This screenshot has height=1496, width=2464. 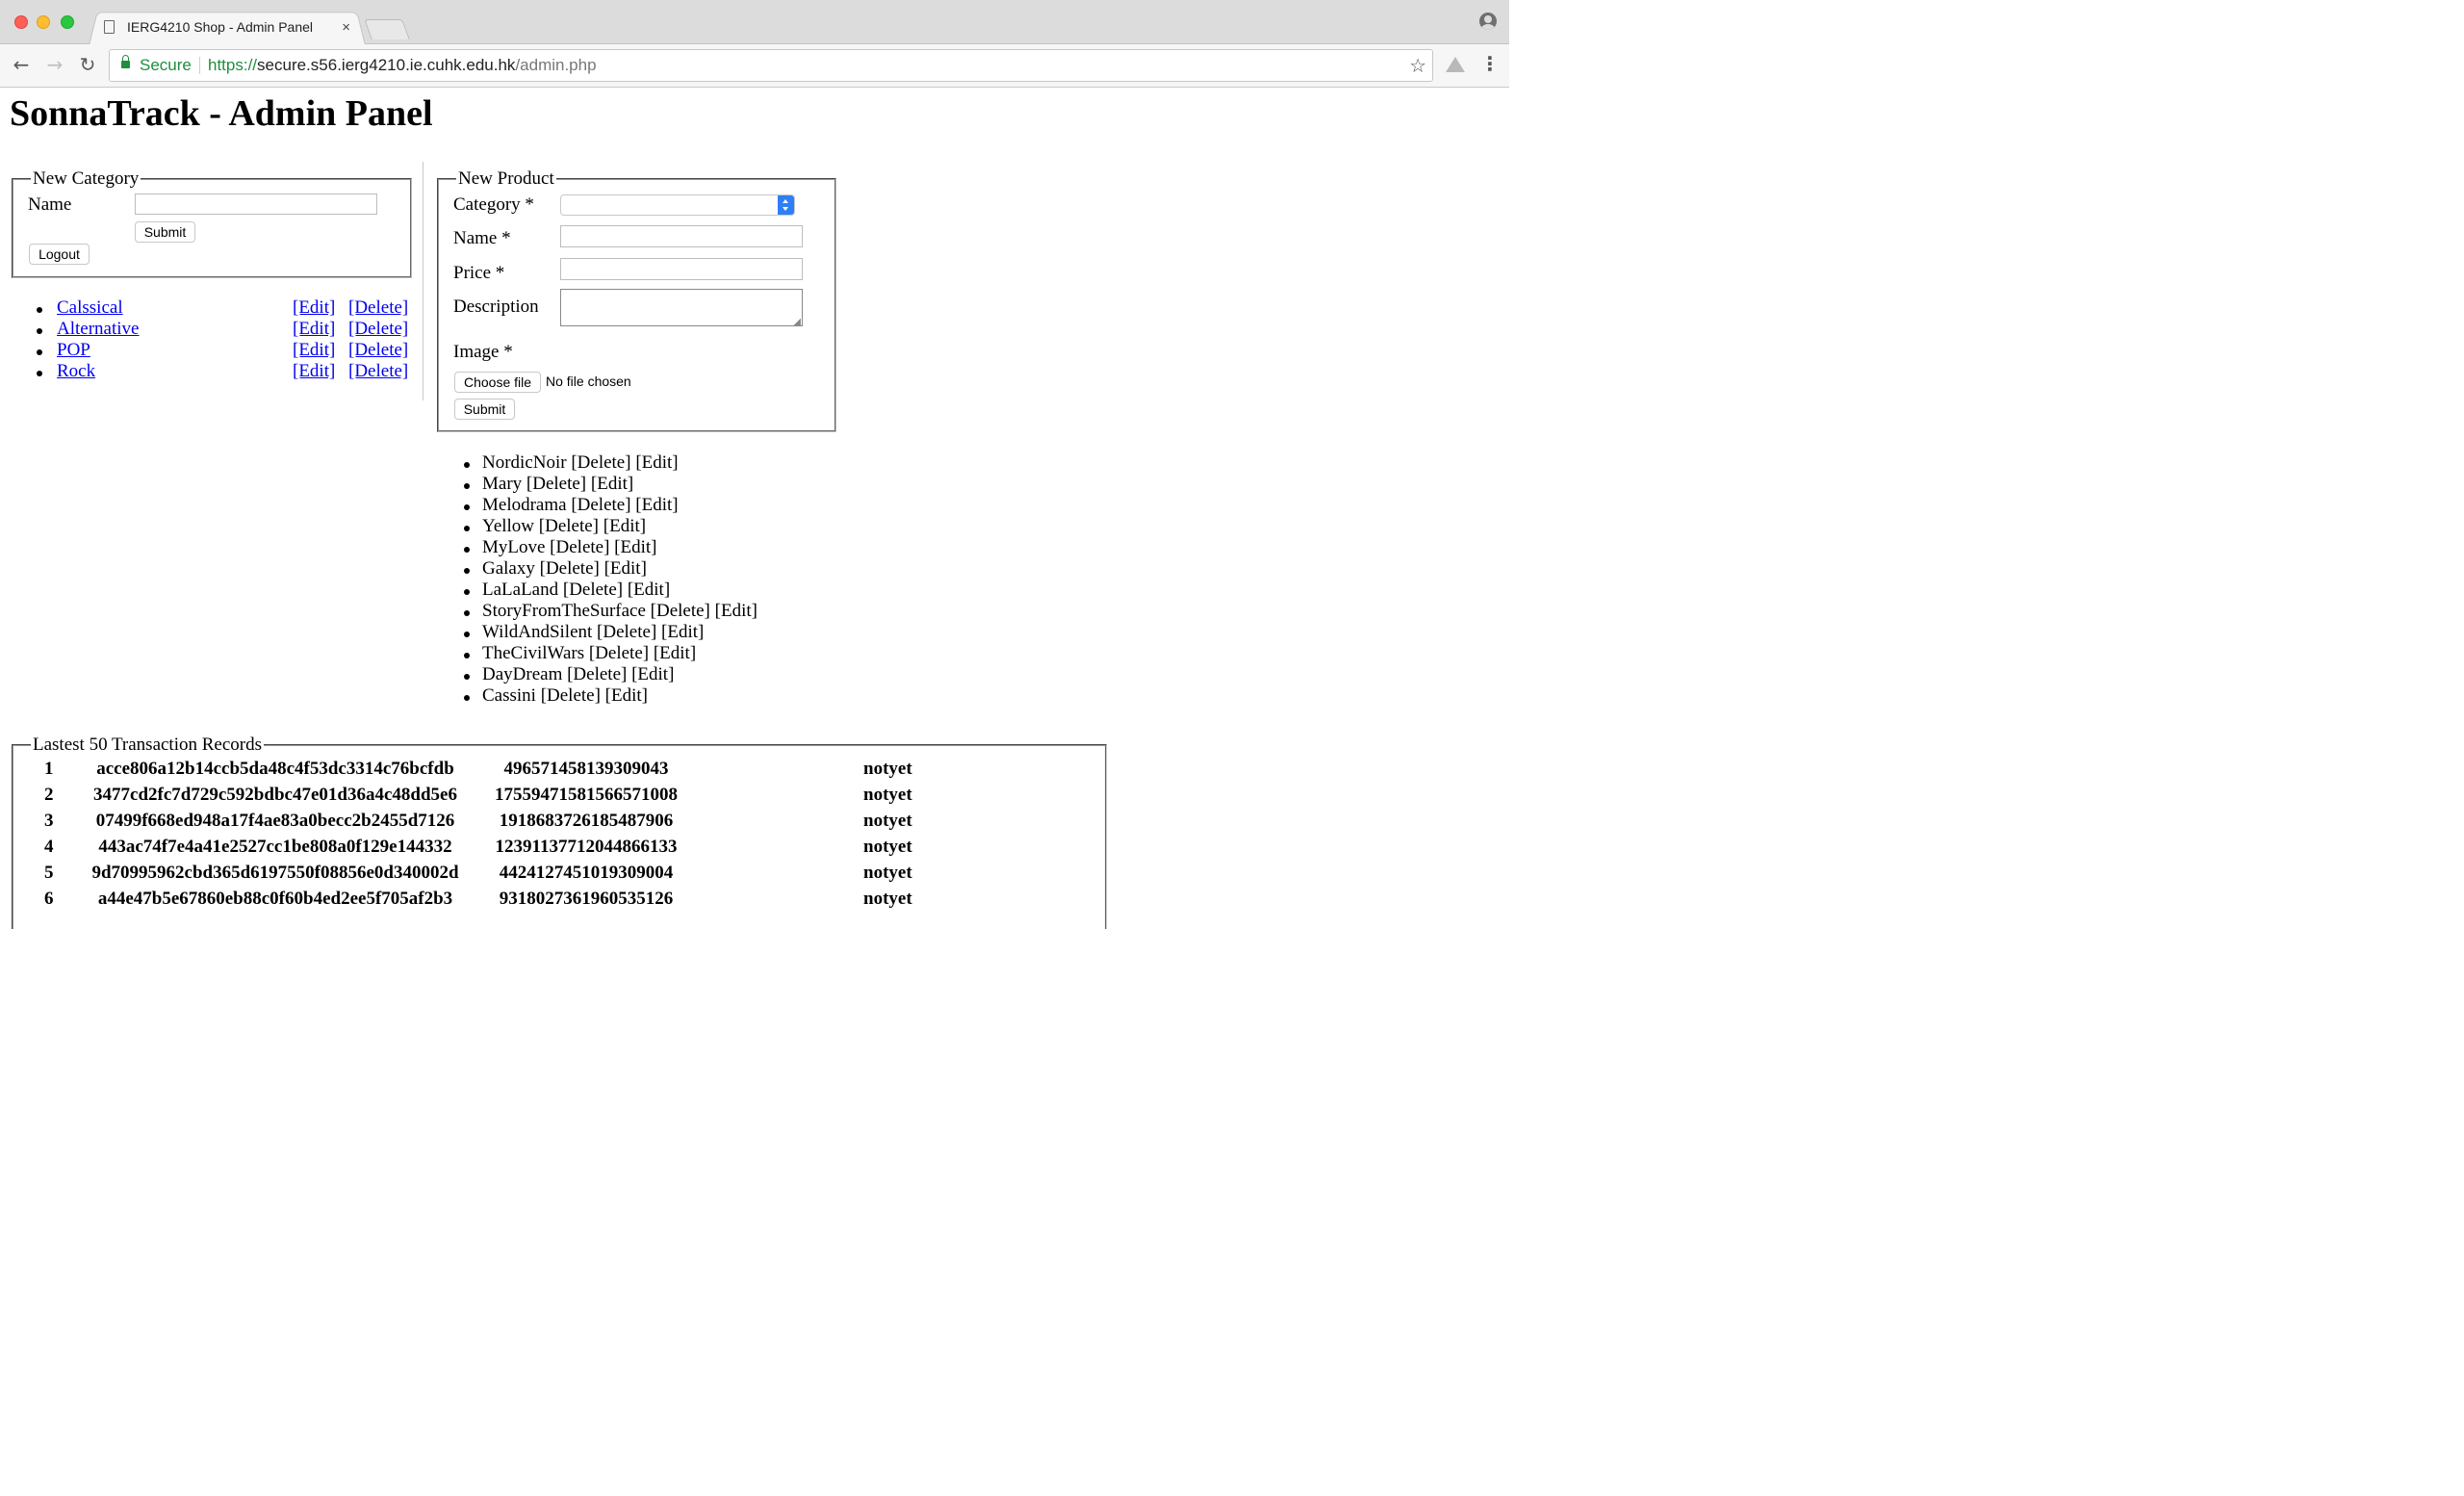 I want to click on resize-grip-icon: ◢, so click(x=797, y=322).